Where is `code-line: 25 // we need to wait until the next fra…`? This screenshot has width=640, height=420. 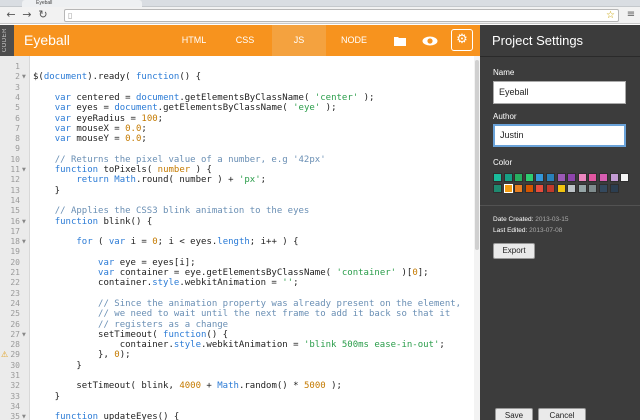 code-line: 25 // we need to wait until the next fra… is located at coordinates (238, 314).